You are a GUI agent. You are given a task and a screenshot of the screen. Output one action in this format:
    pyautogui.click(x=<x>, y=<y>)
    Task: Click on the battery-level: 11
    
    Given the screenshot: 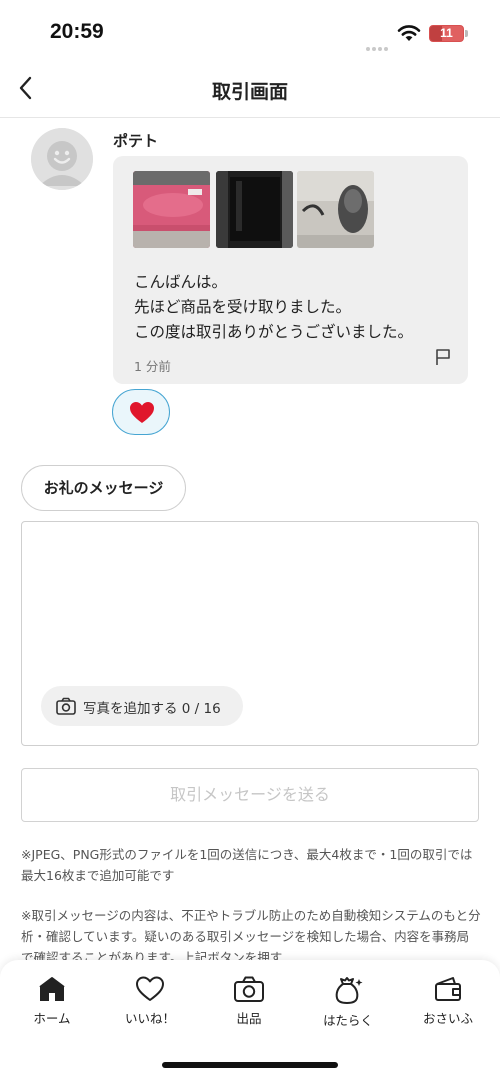 What is the action you would take?
    pyautogui.click(x=446, y=33)
    